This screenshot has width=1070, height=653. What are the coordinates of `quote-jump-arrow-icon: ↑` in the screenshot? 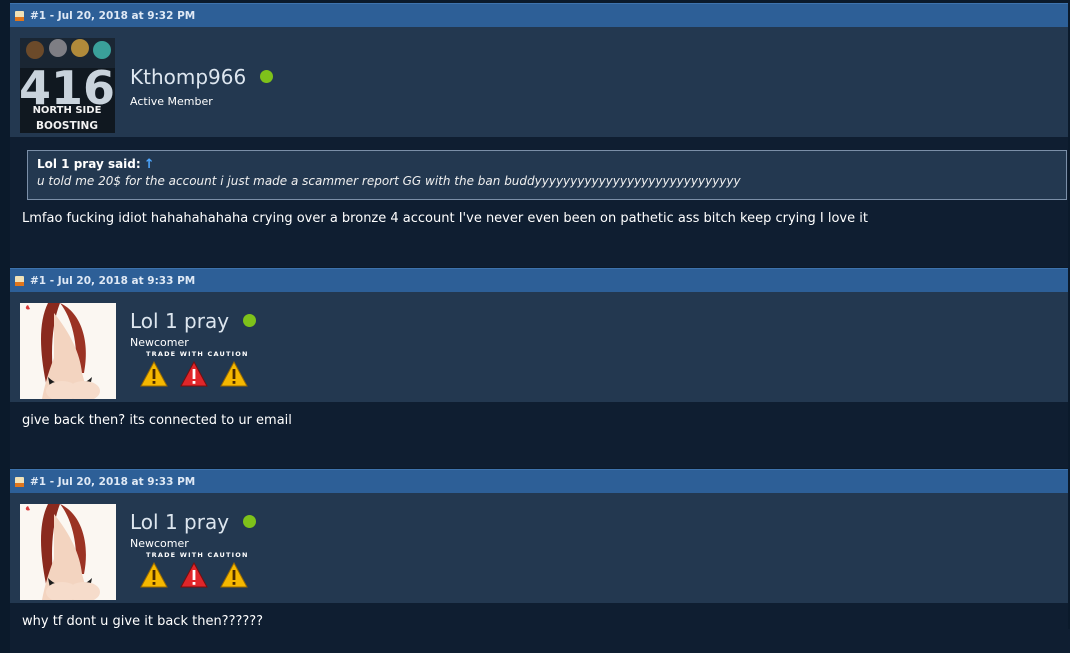 It's located at (149, 164).